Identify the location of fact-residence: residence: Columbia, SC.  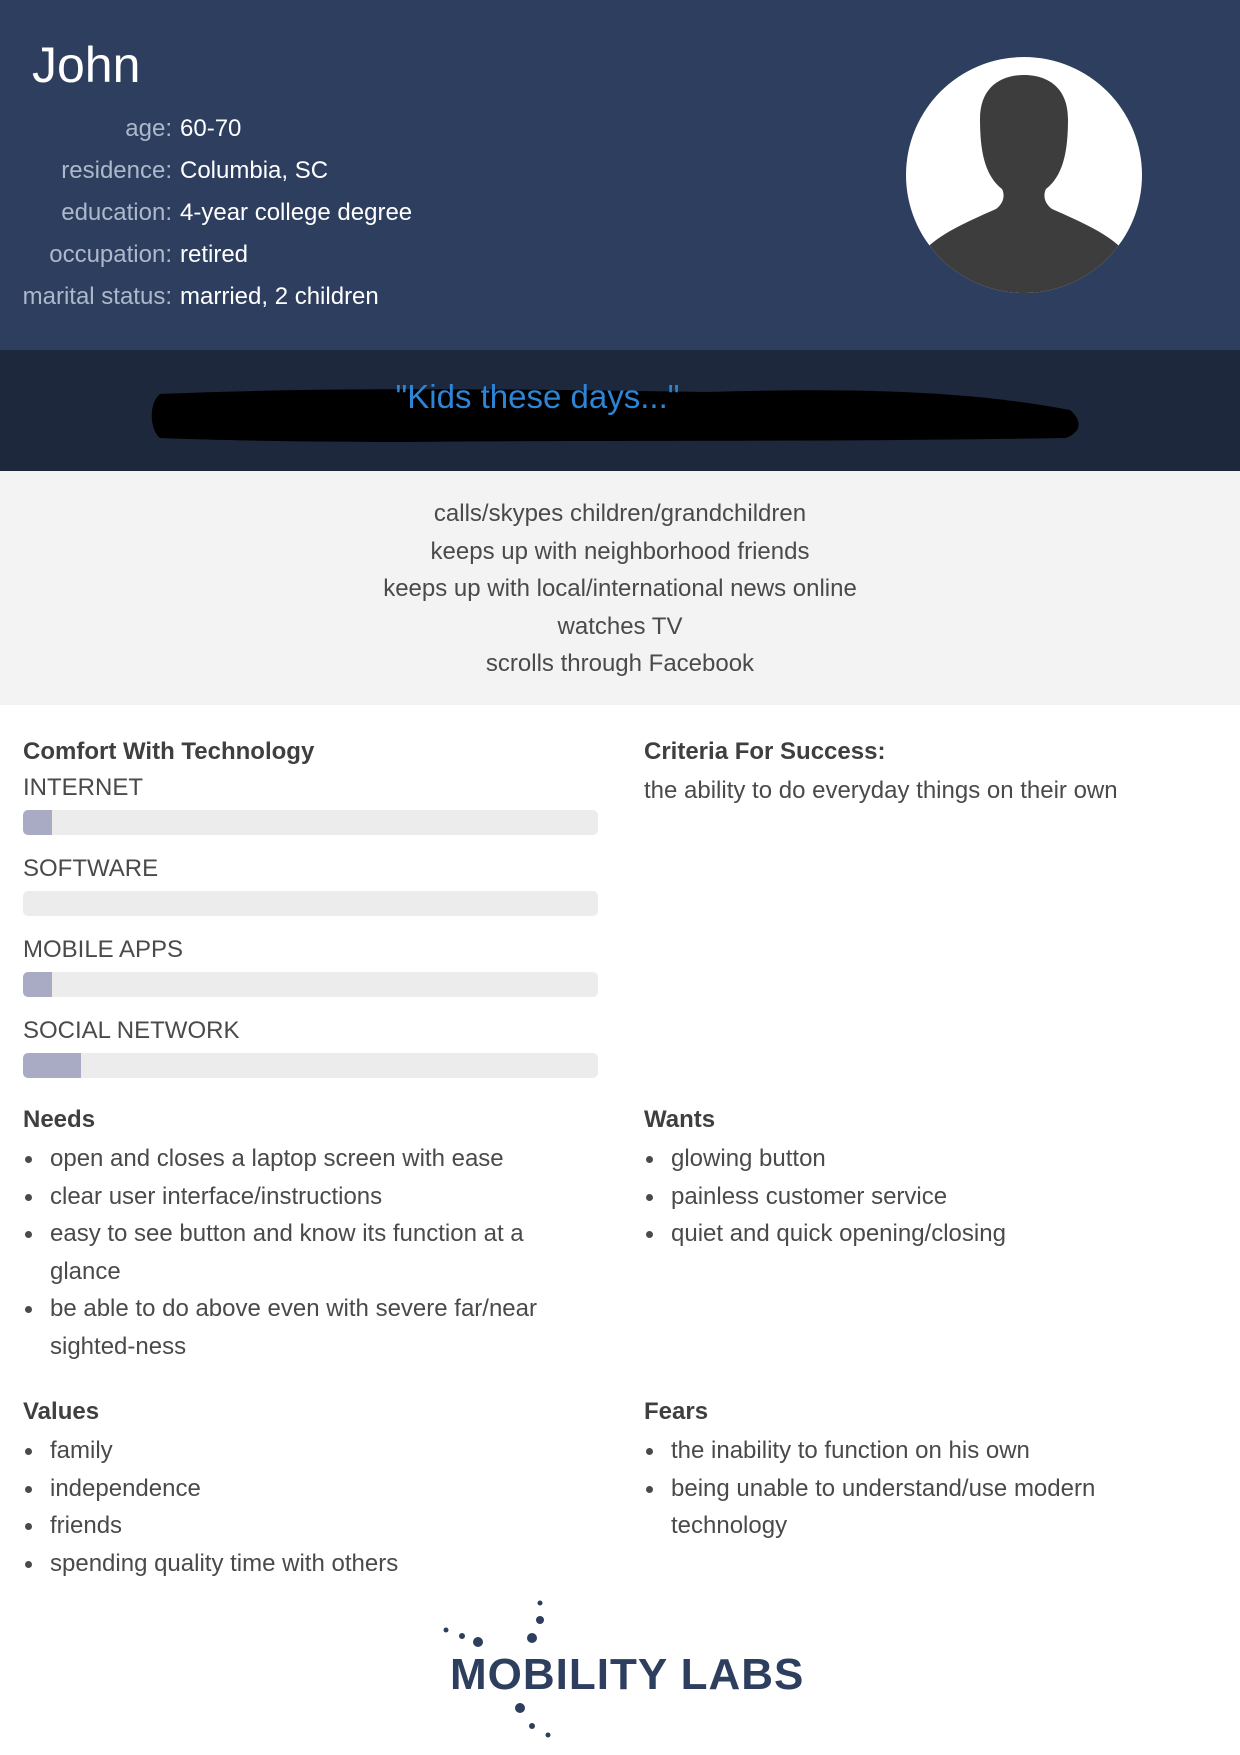
(206, 171).